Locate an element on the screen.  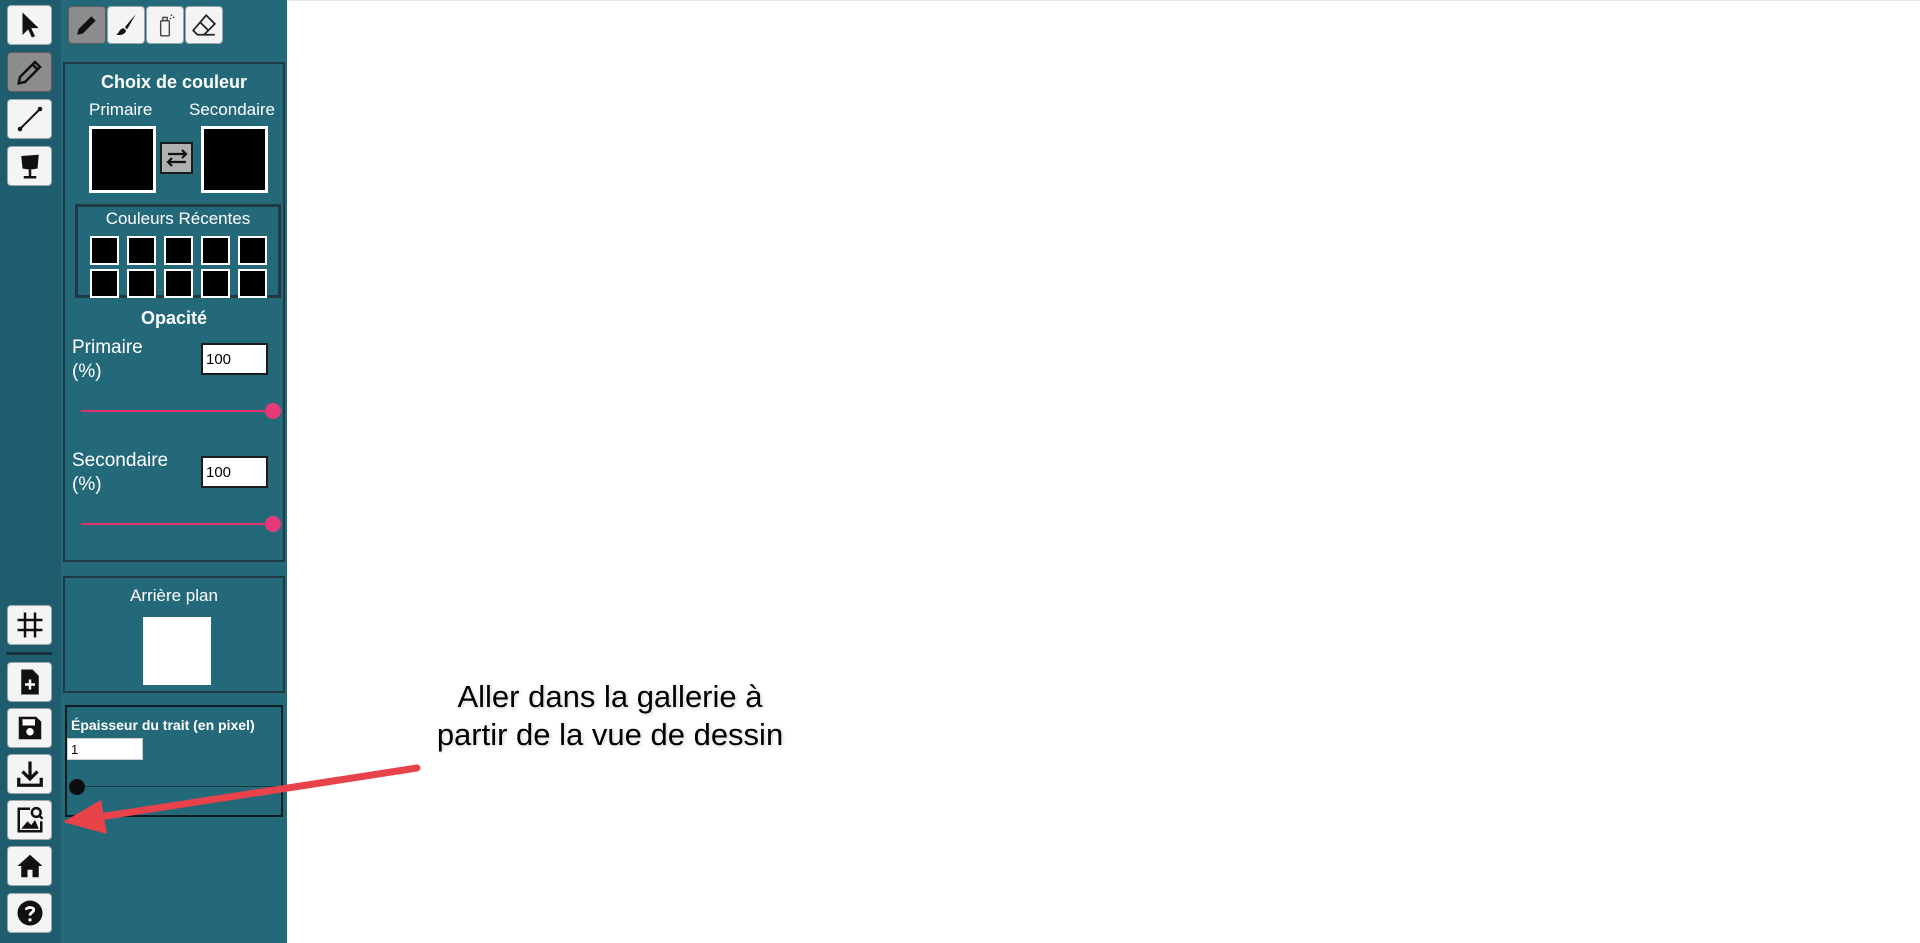
recent-colors-box: Couleurs Récentes is located at coordinates (178, 251).